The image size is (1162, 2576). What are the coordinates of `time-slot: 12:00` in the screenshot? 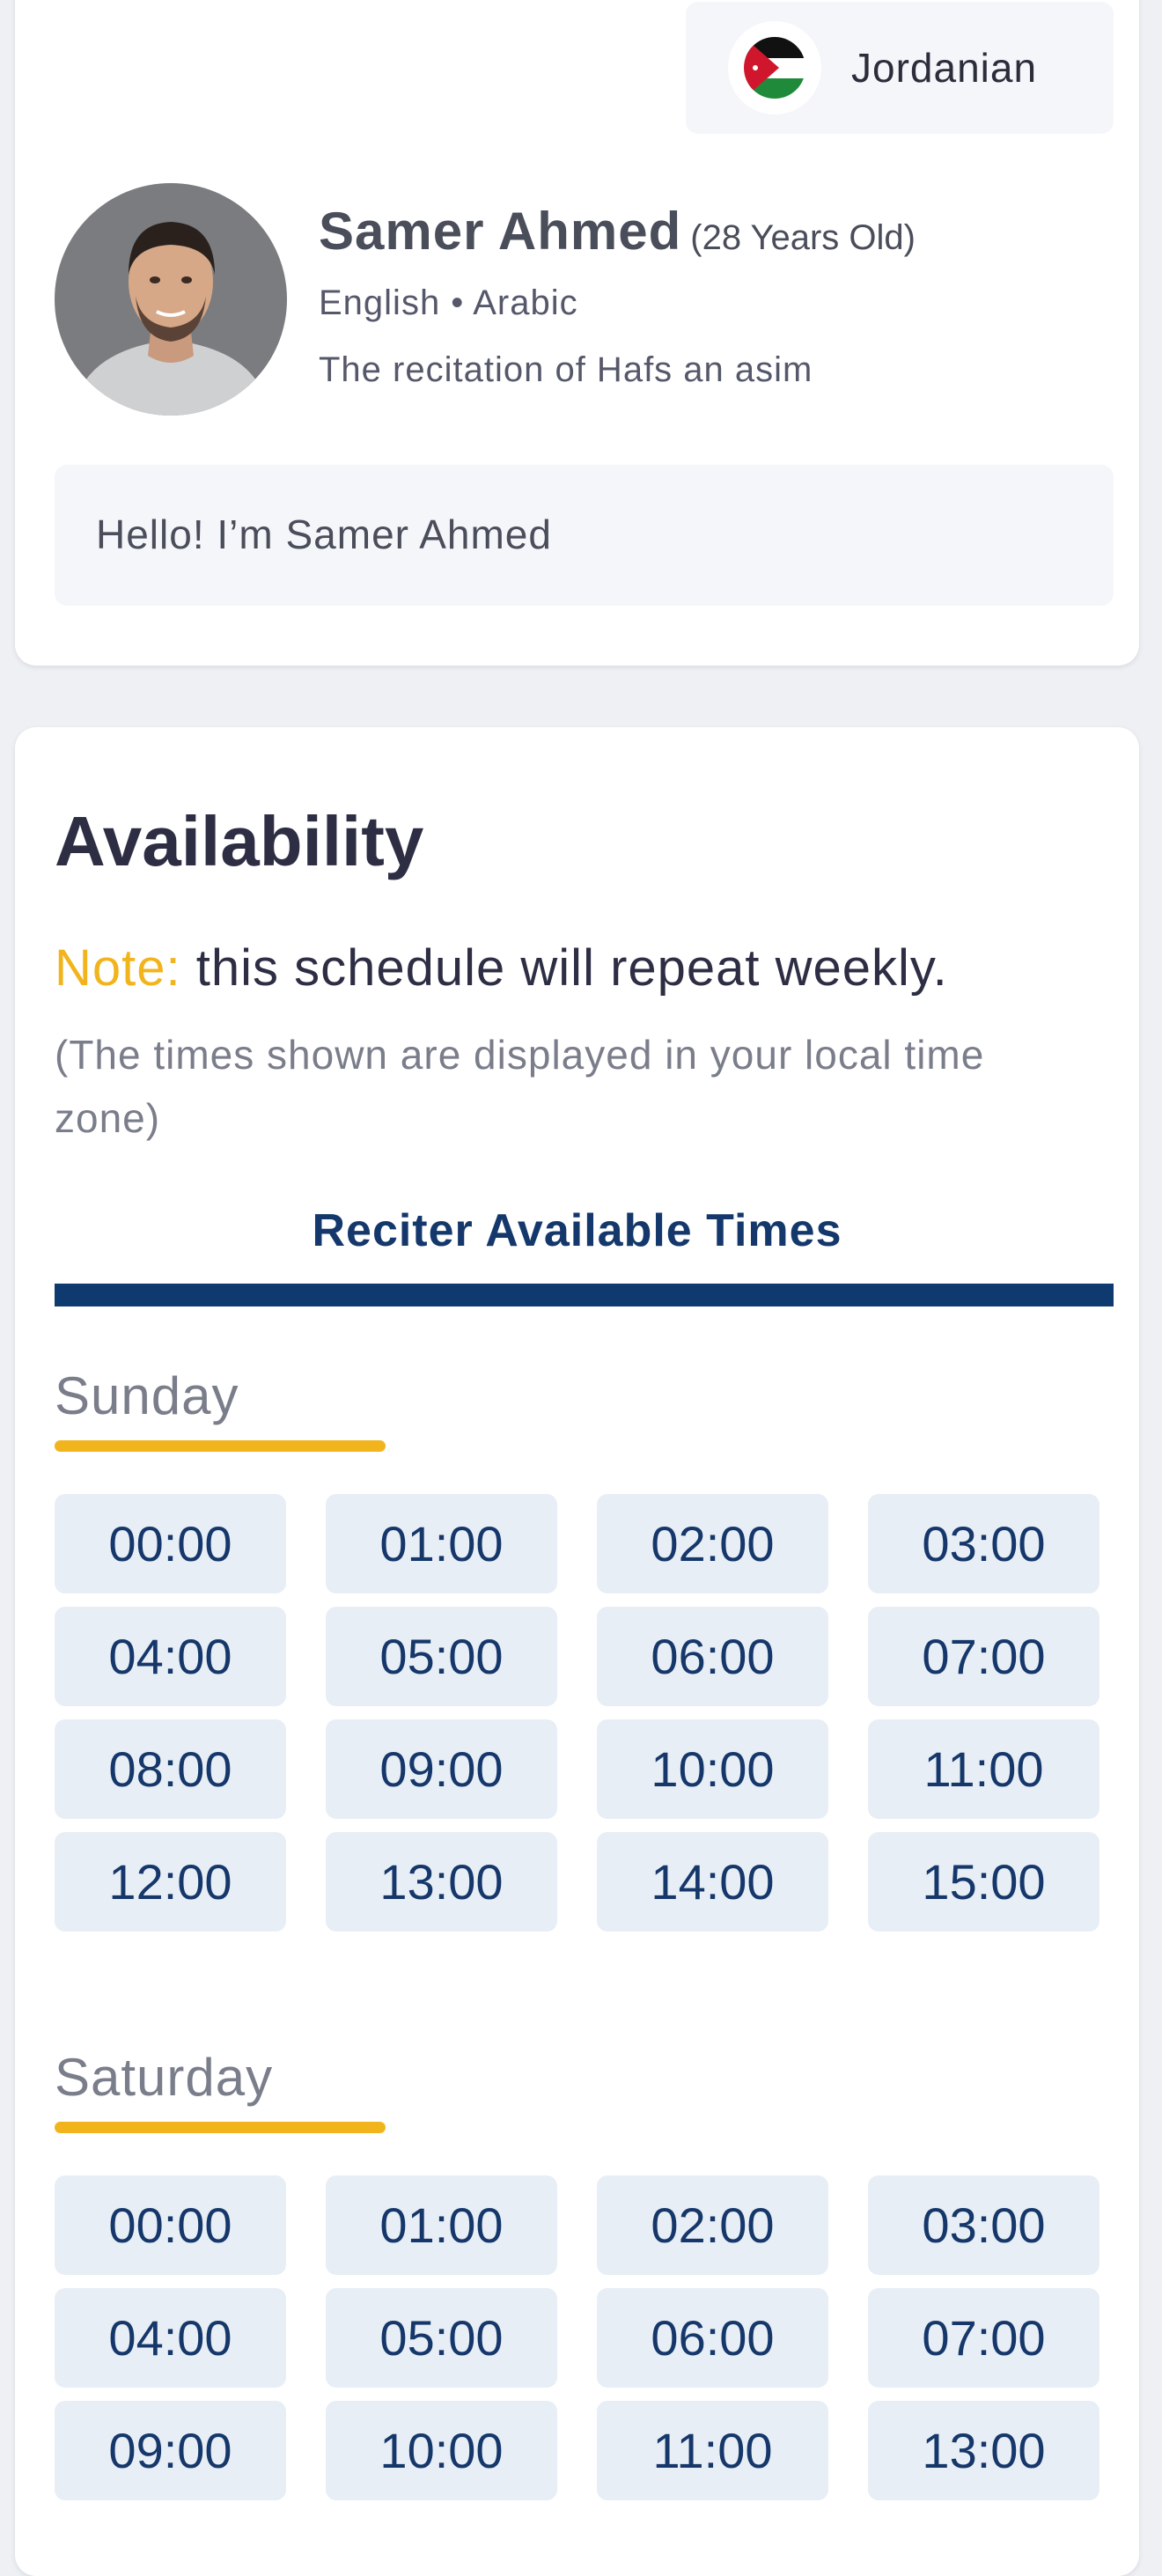 It's located at (170, 1882).